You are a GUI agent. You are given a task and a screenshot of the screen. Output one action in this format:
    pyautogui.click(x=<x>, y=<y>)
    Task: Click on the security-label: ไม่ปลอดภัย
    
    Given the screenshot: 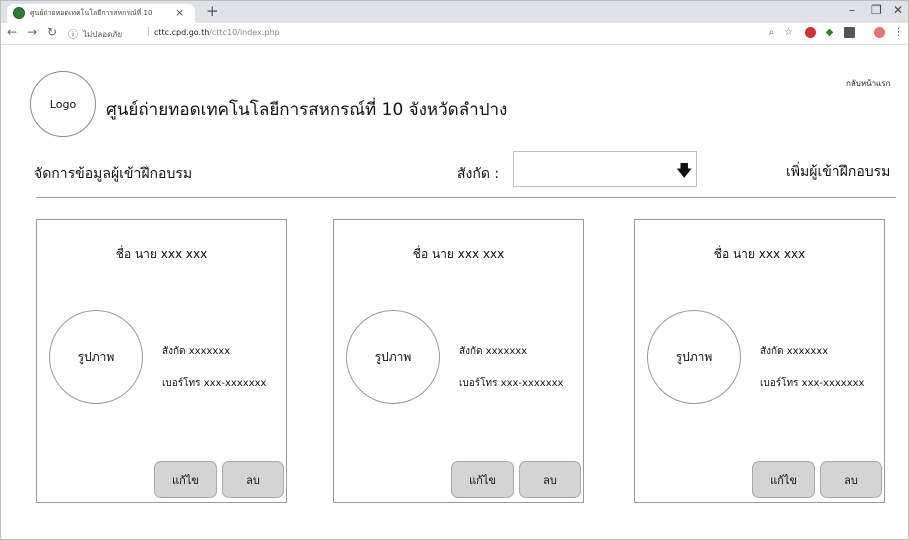 What is the action you would take?
    pyautogui.click(x=103, y=34)
    